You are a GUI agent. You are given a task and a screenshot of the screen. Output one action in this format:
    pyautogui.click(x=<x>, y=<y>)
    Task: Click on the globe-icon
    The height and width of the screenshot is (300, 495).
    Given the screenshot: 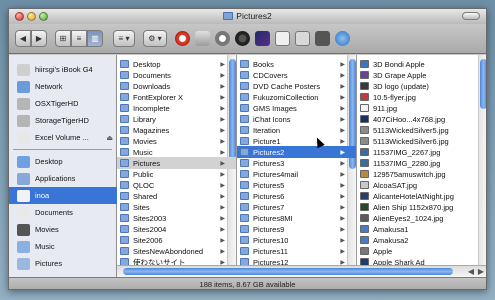 What is the action you would take?
    pyautogui.click(x=23, y=86)
    